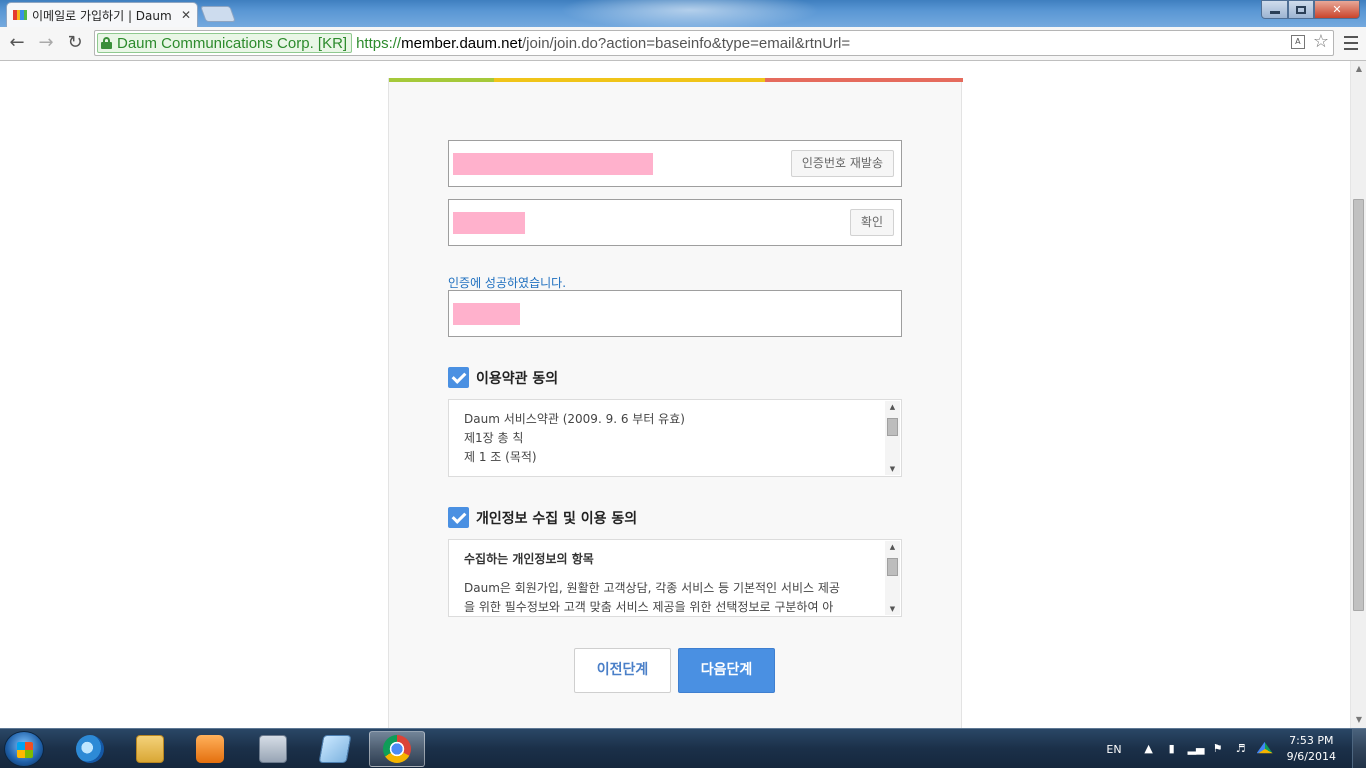  Describe the element at coordinates (1311, 740) in the screenshot. I see `clock-time: 7:53 PM` at that location.